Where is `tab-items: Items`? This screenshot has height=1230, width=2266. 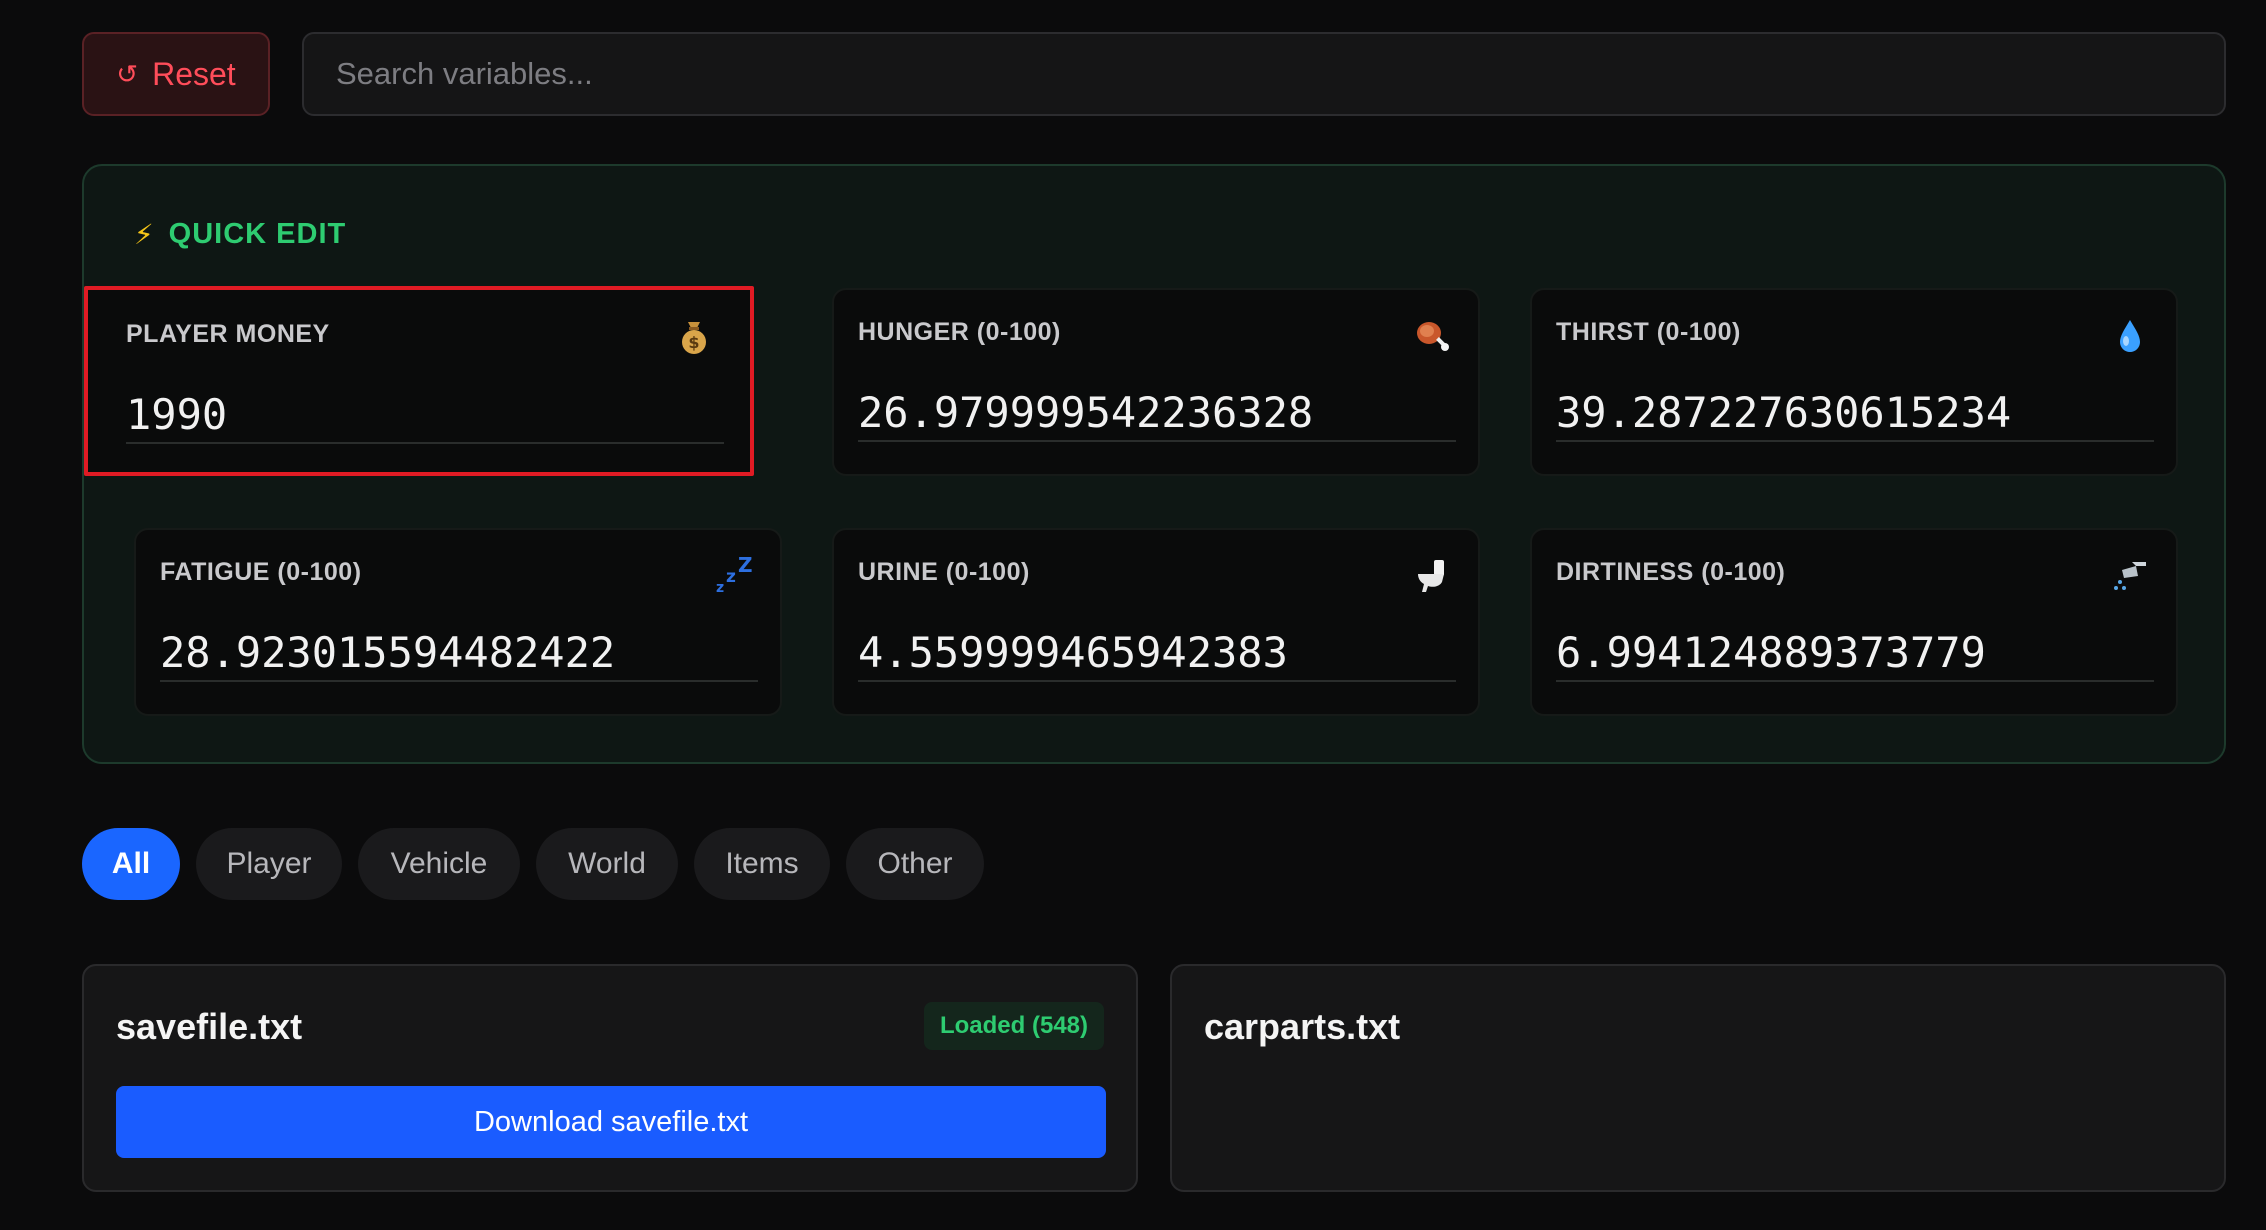
tab-items: Items is located at coordinates (762, 864).